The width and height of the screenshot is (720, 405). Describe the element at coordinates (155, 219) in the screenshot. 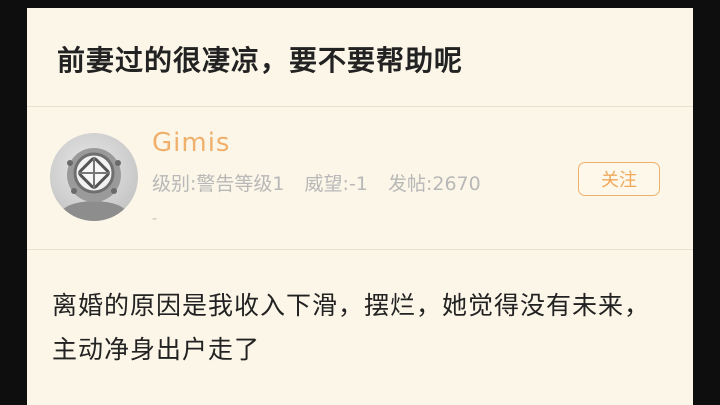

I see `author-extra: -` at that location.